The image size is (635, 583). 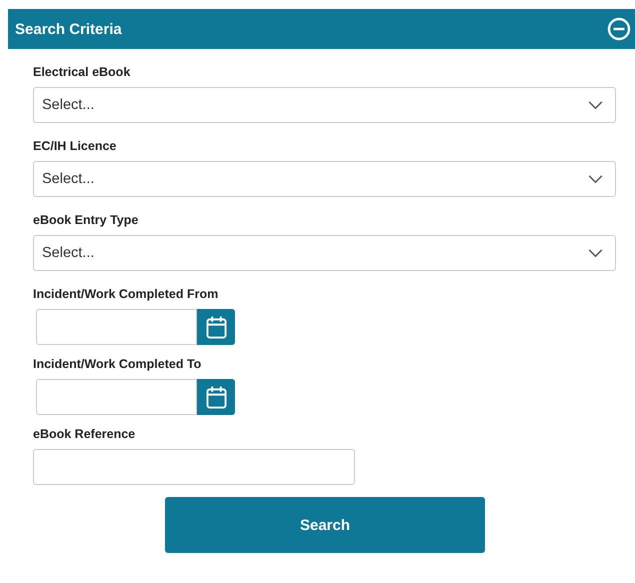 What do you see at coordinates (82, 72) in the screenshot?
I see `field-label: Electrical eBook` at bounding box center [82, 72].